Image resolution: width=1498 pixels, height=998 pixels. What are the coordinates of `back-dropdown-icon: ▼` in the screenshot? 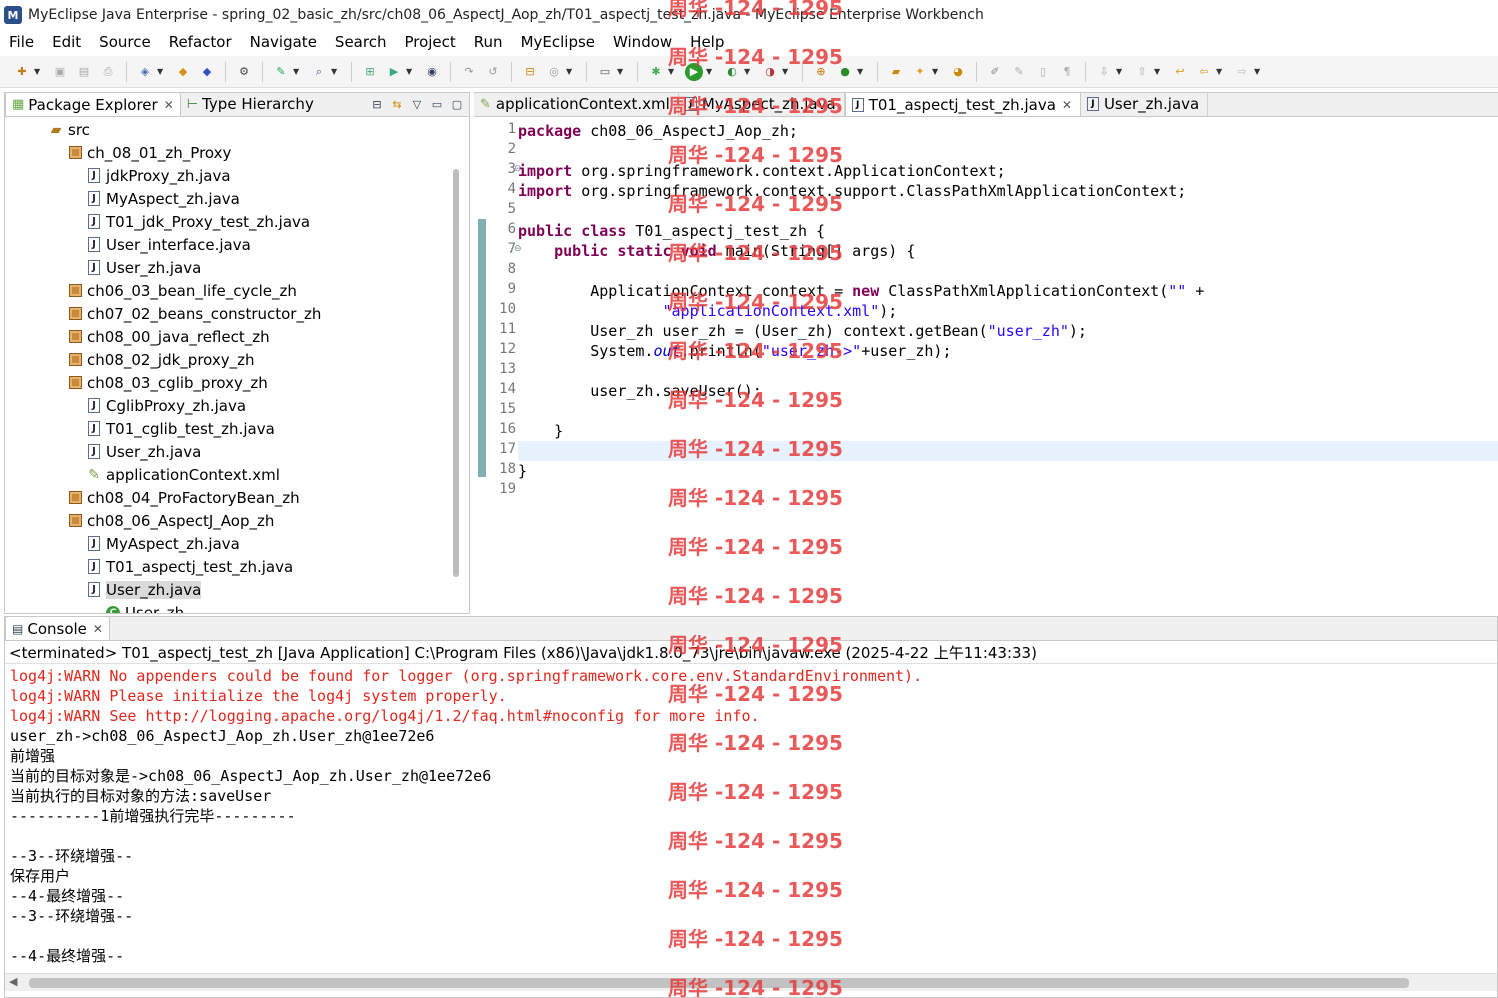 It's located at (1220, 72).